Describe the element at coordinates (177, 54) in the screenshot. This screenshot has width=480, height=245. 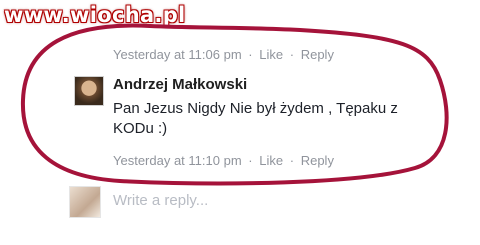
I see `previous-comment-timestamp: Yesterday at 11:06 pm` at that location.